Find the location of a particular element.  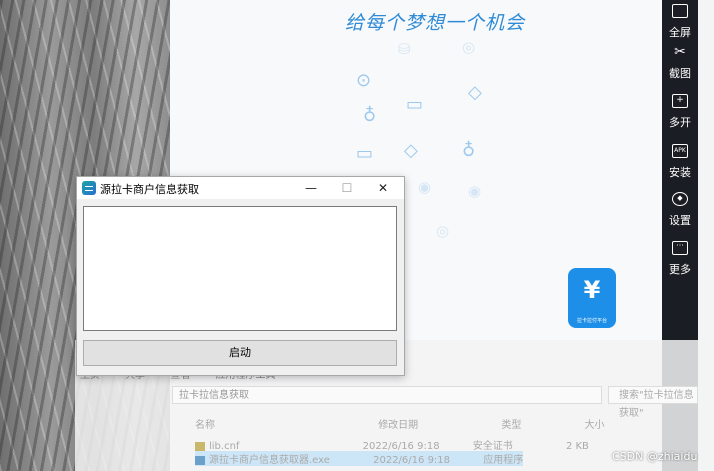

shield-check-icon: ◇ is located at coordinates (411, 150).